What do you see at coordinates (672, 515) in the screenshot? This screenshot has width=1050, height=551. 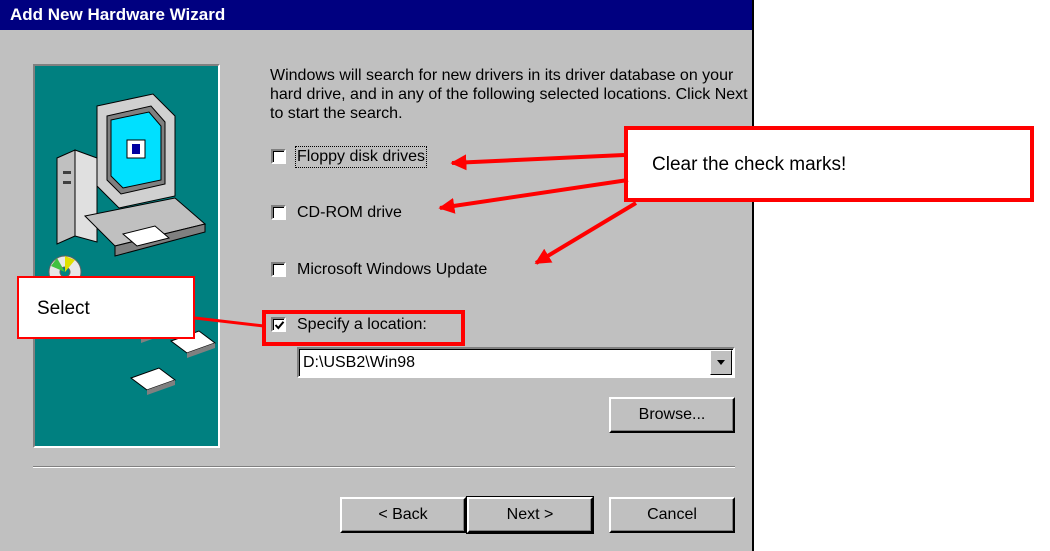 I see `cancel-button: Cancel` at bounding box center [672, 515].